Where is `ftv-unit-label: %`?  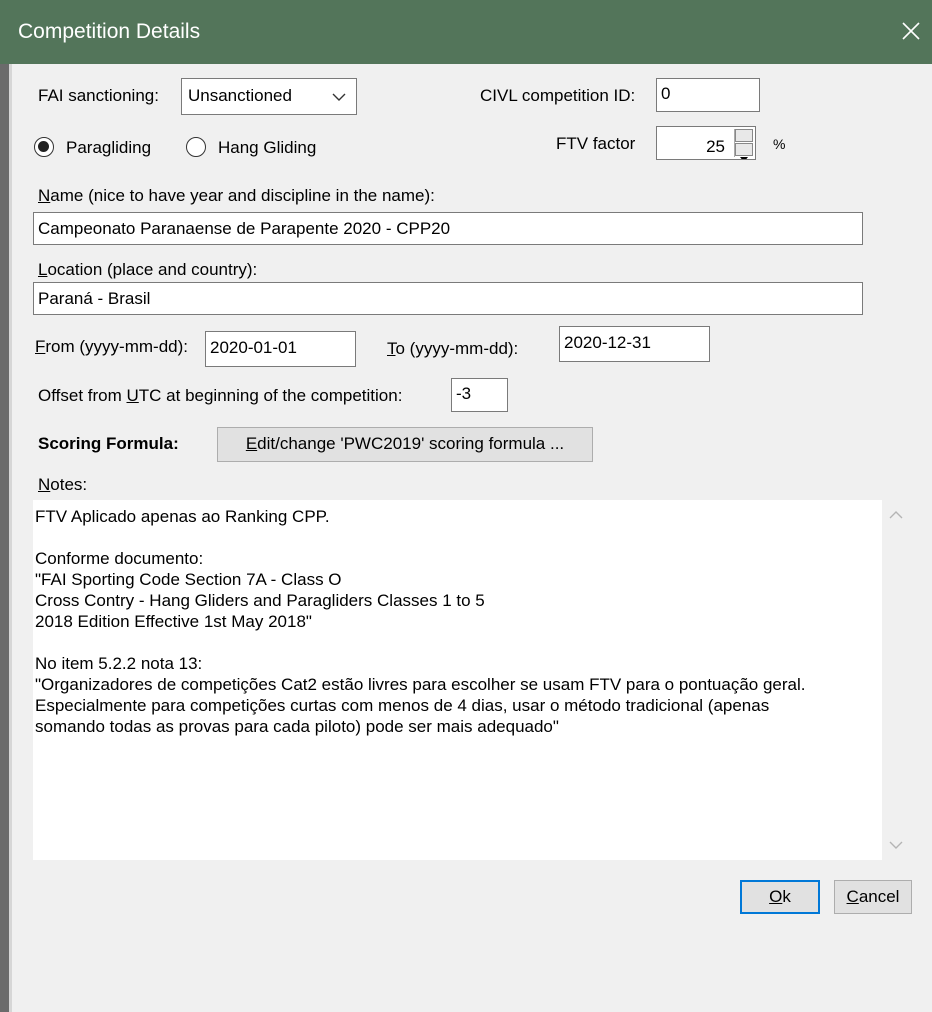
ftv-unit-label: % is located at coordinates (779, 144).